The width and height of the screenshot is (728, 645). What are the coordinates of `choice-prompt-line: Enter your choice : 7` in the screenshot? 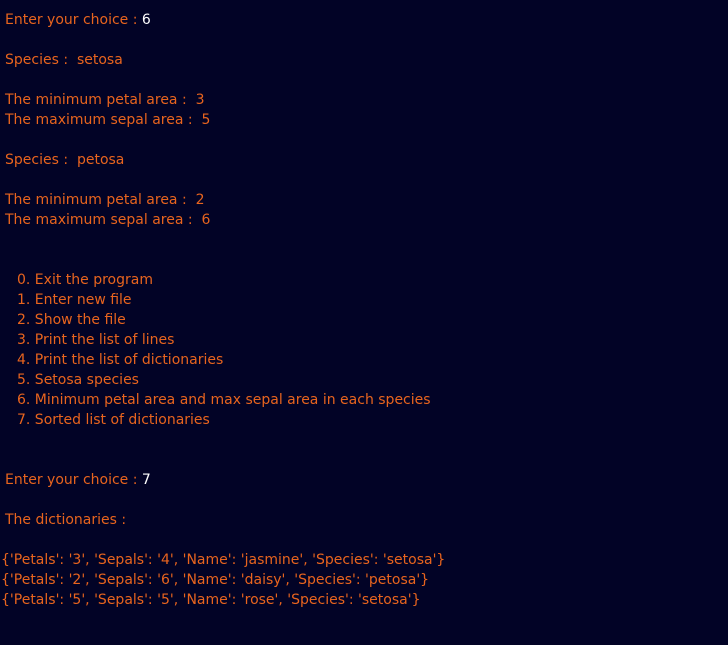 It's located at (364, 480).